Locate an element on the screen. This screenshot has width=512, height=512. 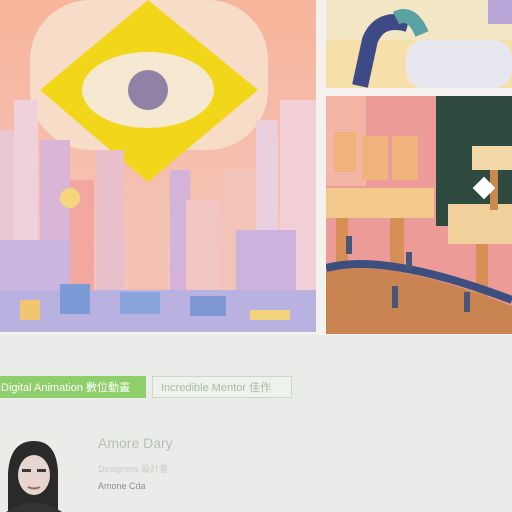
category-tag: Digital Animation 數位動畫 is located at coordinates (73, 387).